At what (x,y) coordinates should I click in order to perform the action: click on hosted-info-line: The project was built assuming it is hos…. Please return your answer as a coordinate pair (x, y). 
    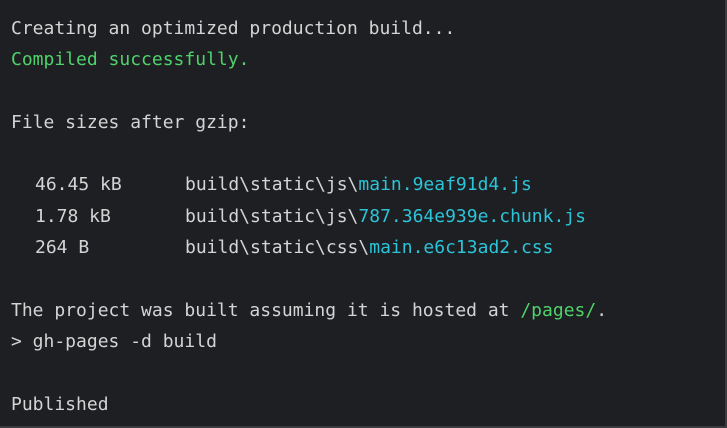
    Looking at the image, I should click on (368, 310).